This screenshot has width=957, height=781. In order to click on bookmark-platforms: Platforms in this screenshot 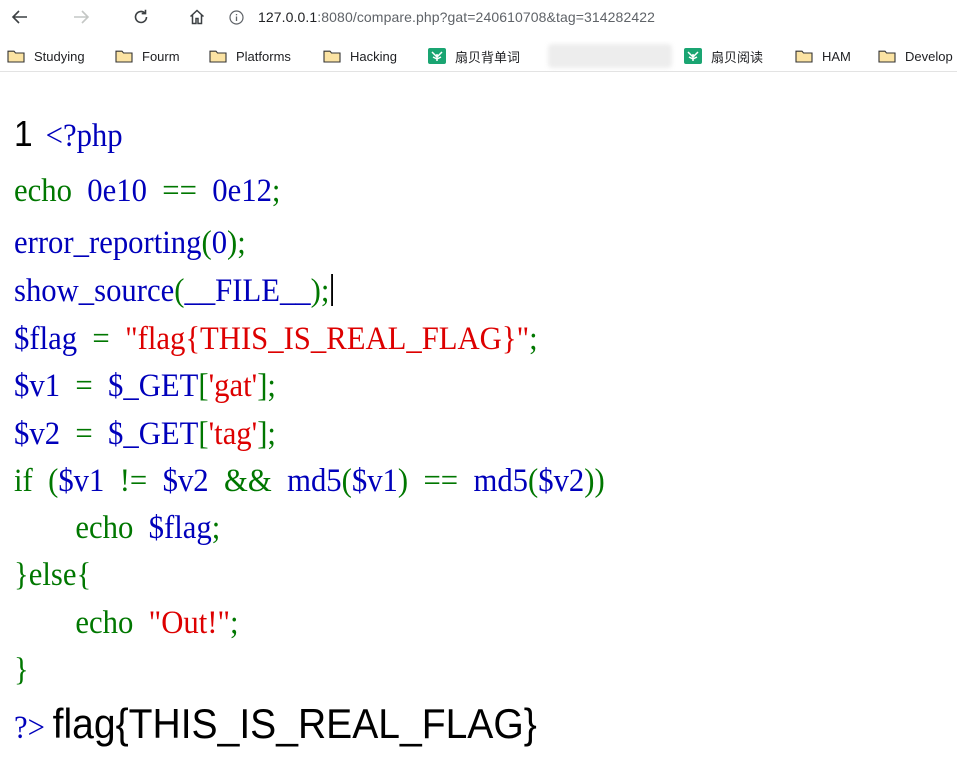, I will do `click(250, 56)`.